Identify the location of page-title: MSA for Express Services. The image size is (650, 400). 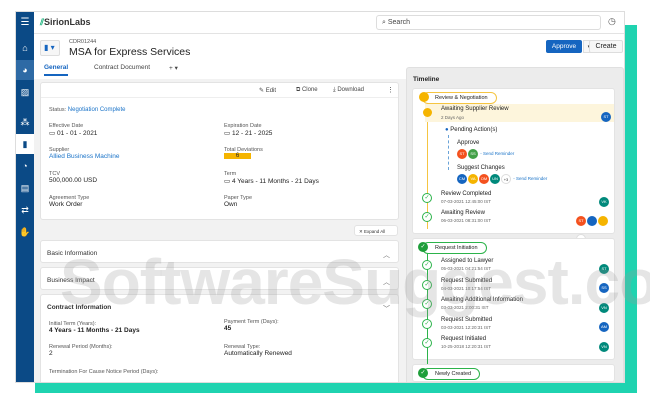
(130, 52).